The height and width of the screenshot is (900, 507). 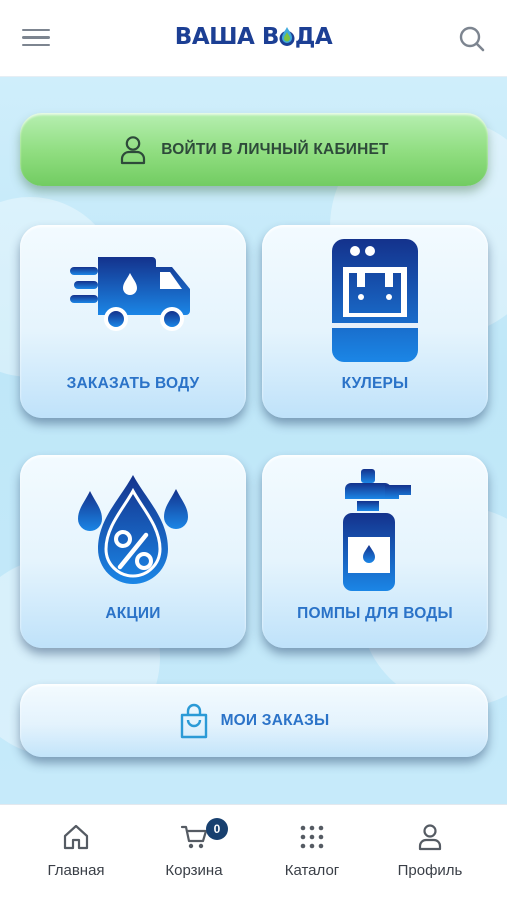 What do you see at coordinates (76, 837) in the screenshot?
I see `home-icon` at bounding box center [76, 837].